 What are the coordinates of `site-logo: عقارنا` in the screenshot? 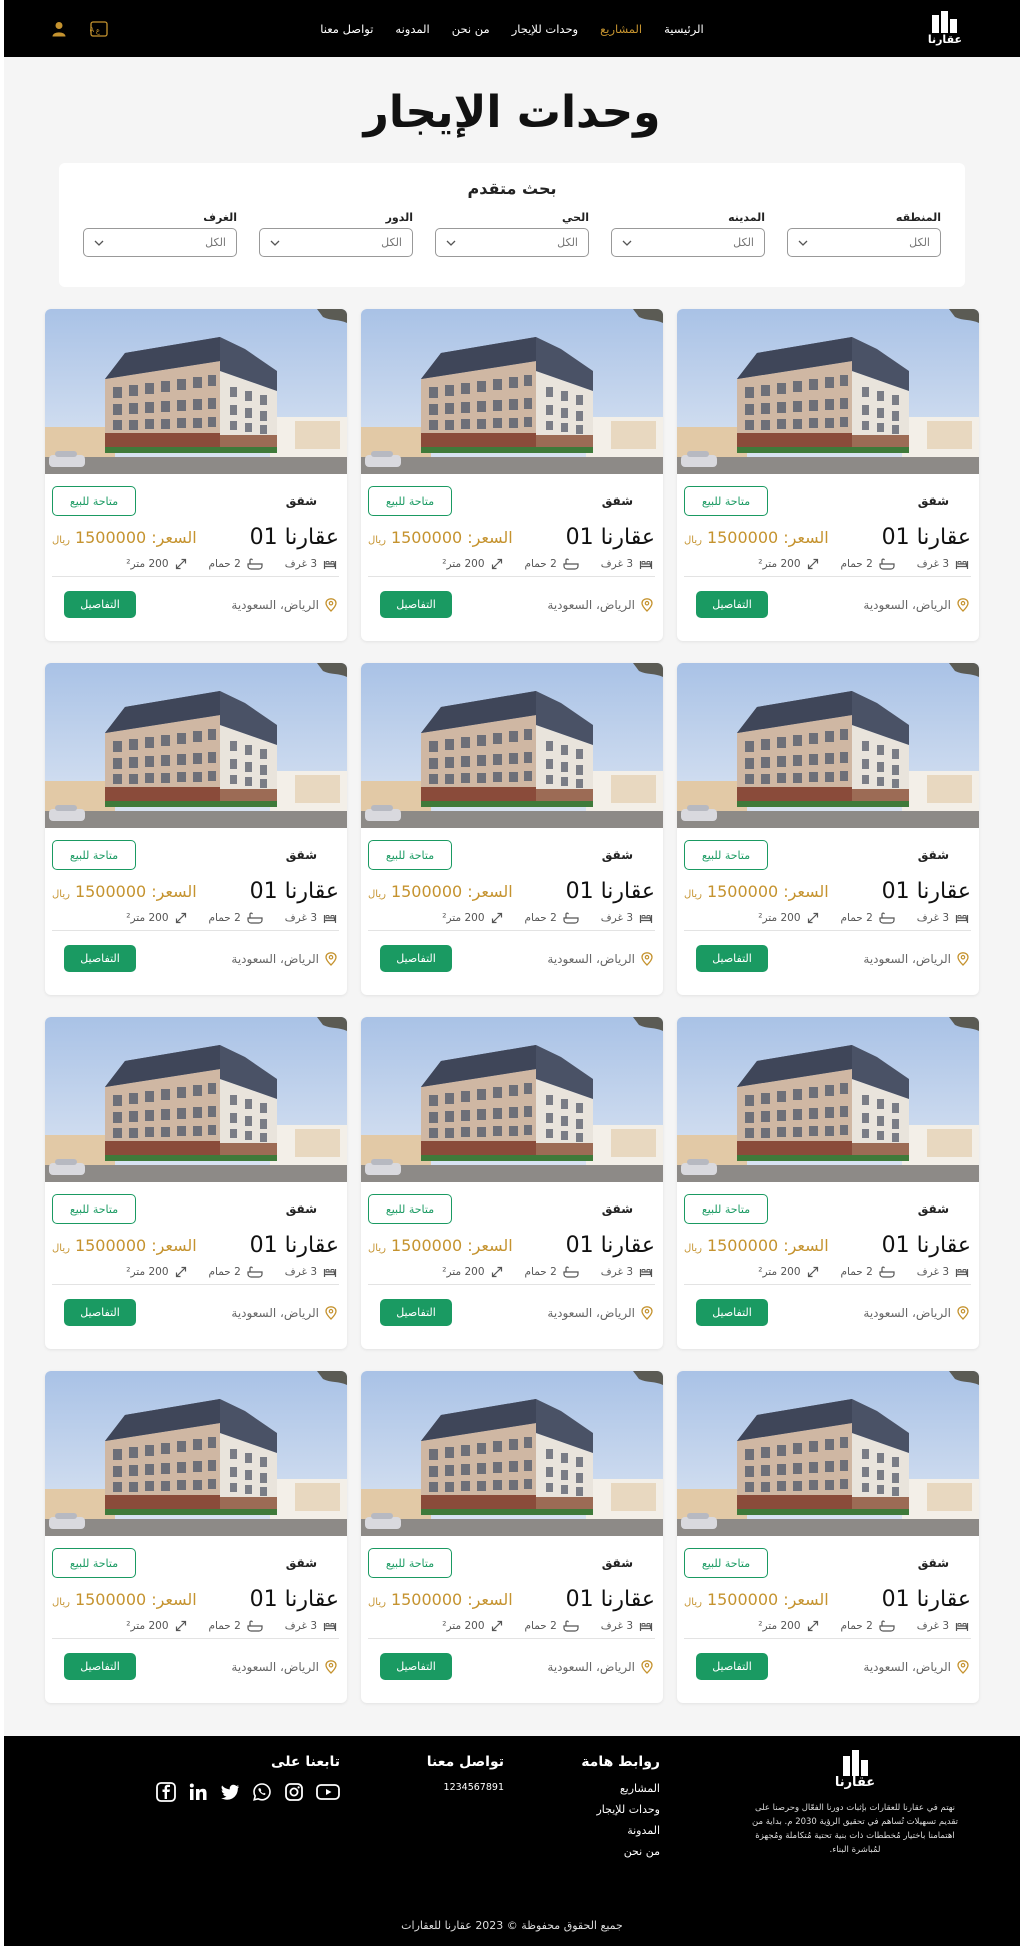 It's located at (945, 28).